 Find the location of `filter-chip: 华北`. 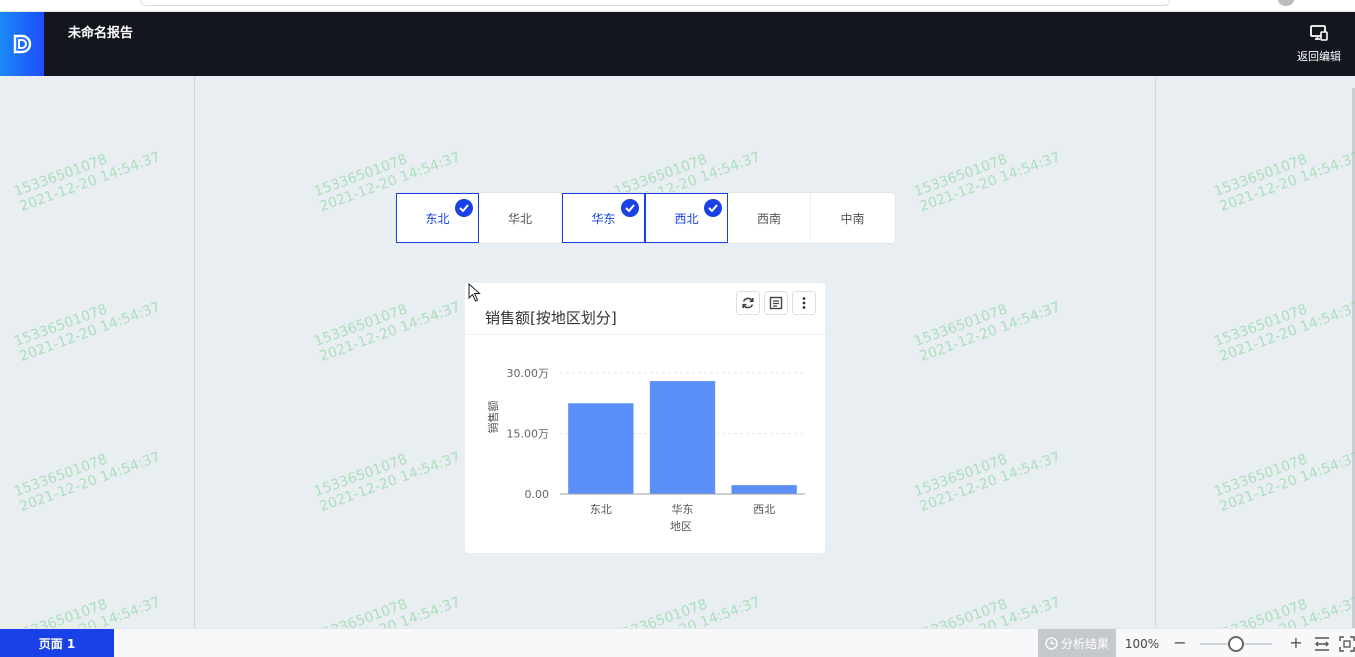

filter-chip: 华北 is located at coordinates (520, 218).